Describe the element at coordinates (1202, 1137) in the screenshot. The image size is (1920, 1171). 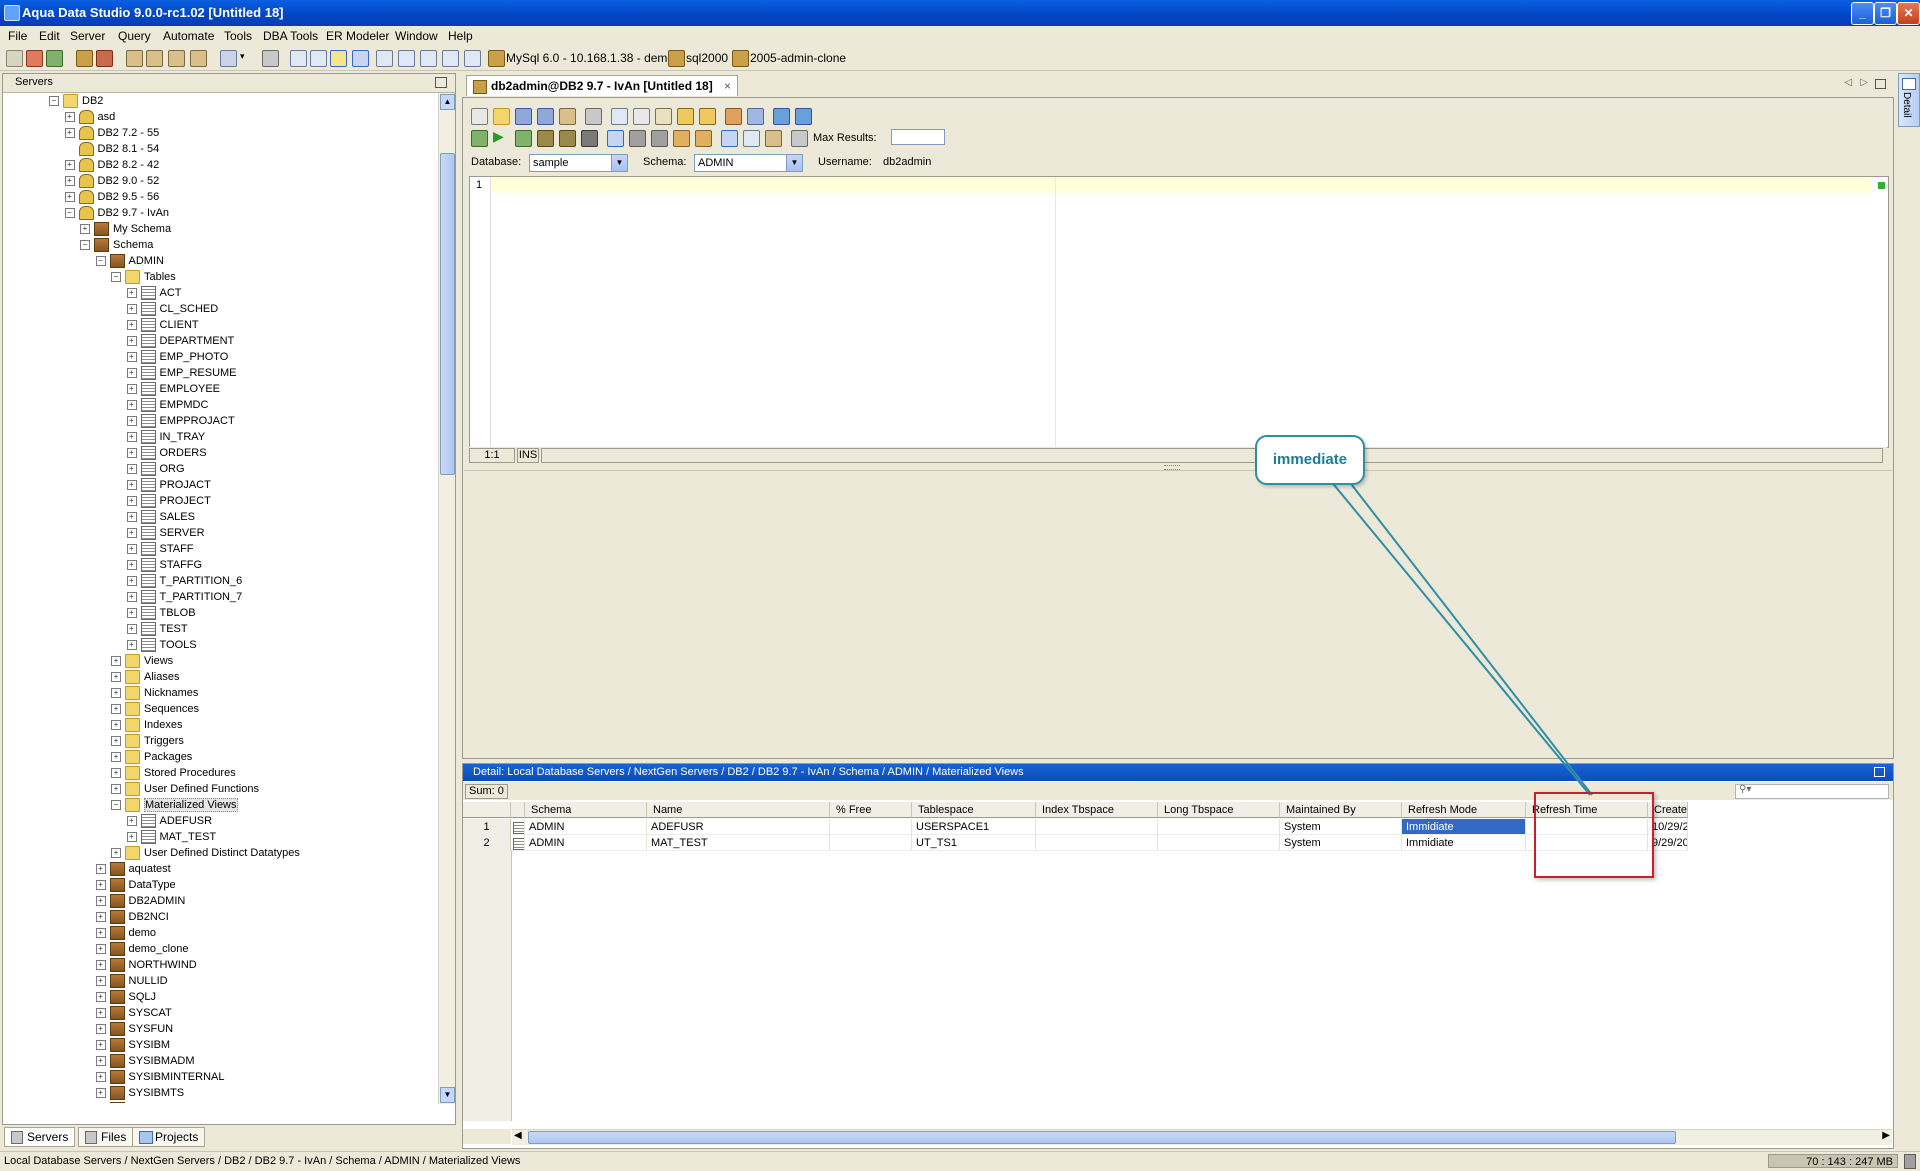
I see `grid-hscrollbar: ◀ ▶` at that location.